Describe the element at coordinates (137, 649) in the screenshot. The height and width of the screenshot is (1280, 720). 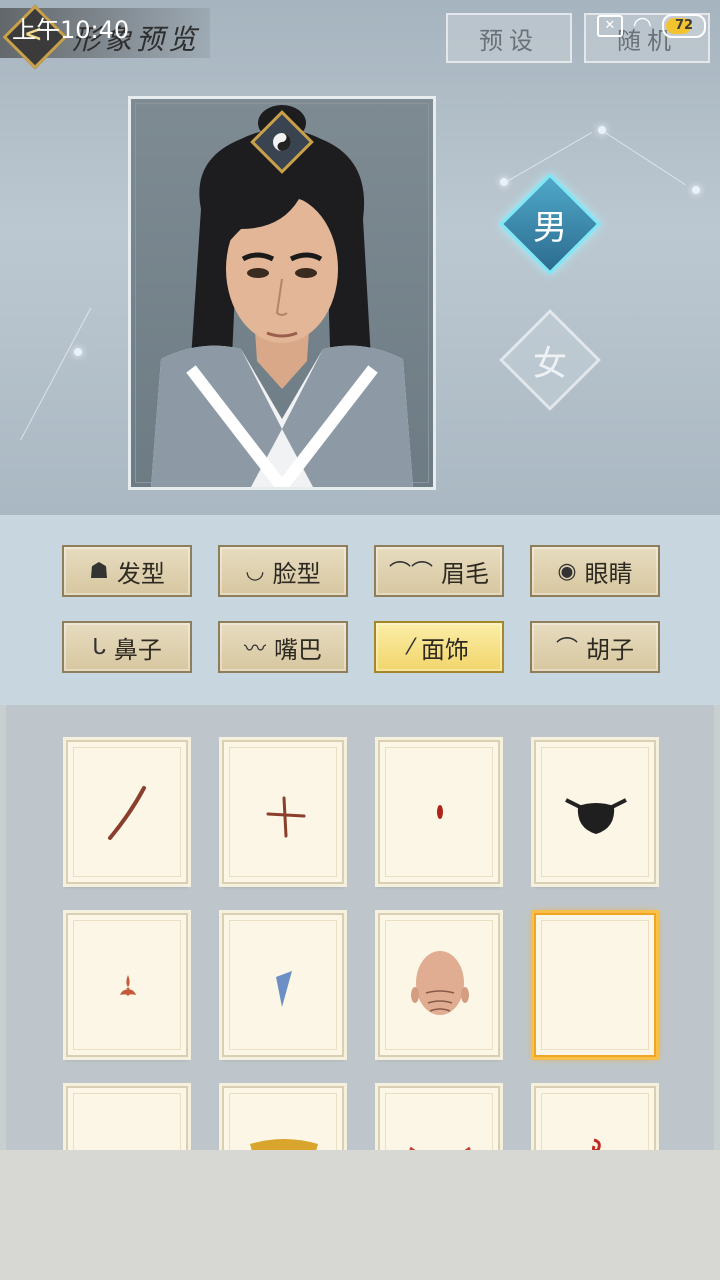
I see `tab-label: 鼻子` at that location.